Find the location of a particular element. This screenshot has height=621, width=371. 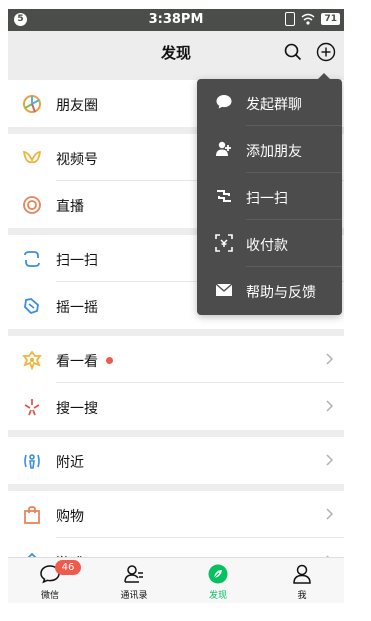

discover-item-label: 搜一搜 is located at coordinates (77, 409).